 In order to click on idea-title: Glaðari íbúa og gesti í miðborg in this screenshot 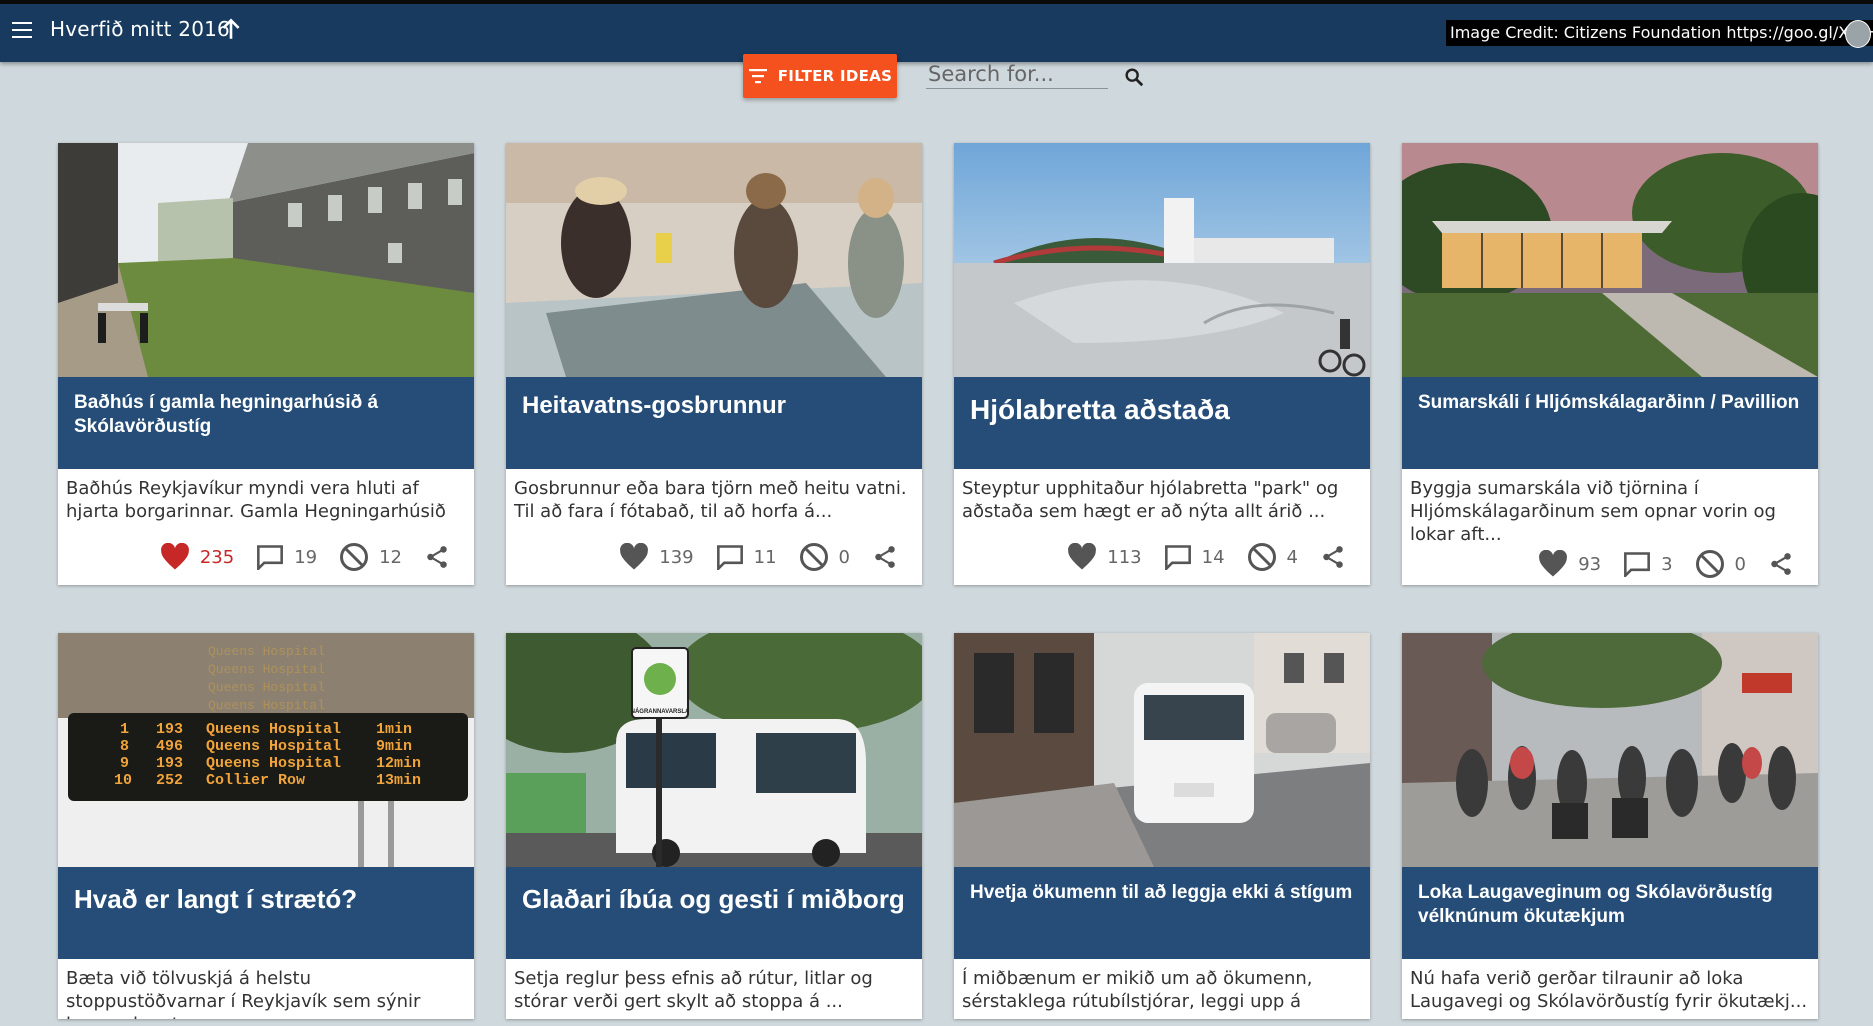, I will do `click(714, 913)`.